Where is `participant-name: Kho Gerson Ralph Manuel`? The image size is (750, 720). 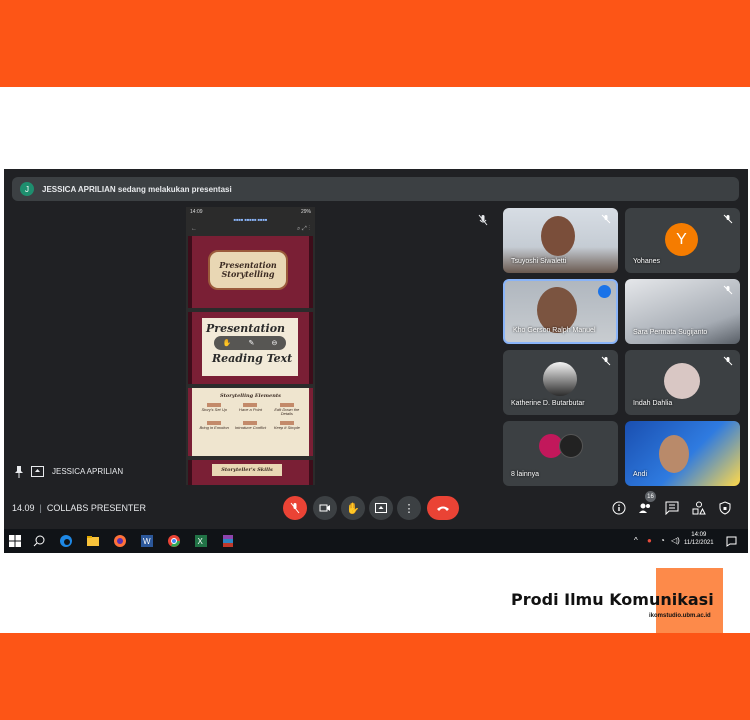 participant-name: Kho Gerson Ralph Manuel is located at coordinates (554, 330).